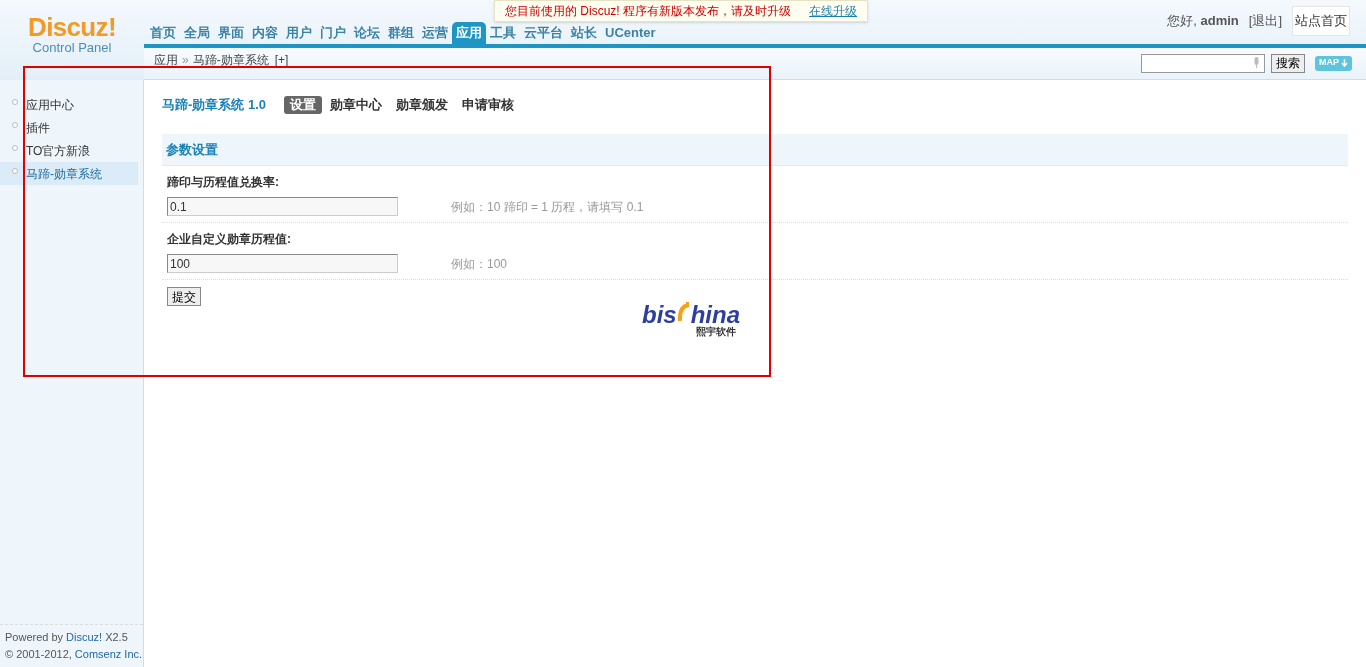  What do you see at coordinates (1203, 21) in the screenshot?
I see `greeting-text: 您好, admin` at bounding box center [1203, 21].